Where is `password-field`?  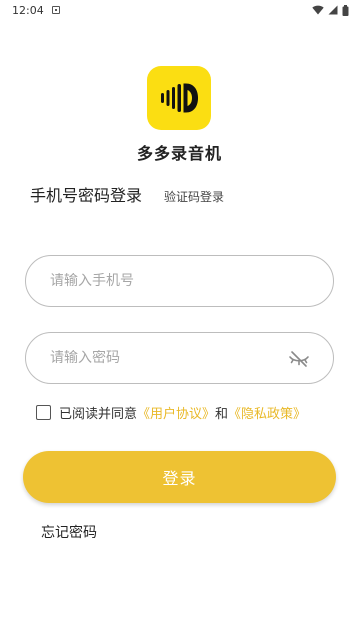 password-field is located at coordinates (179, 358).